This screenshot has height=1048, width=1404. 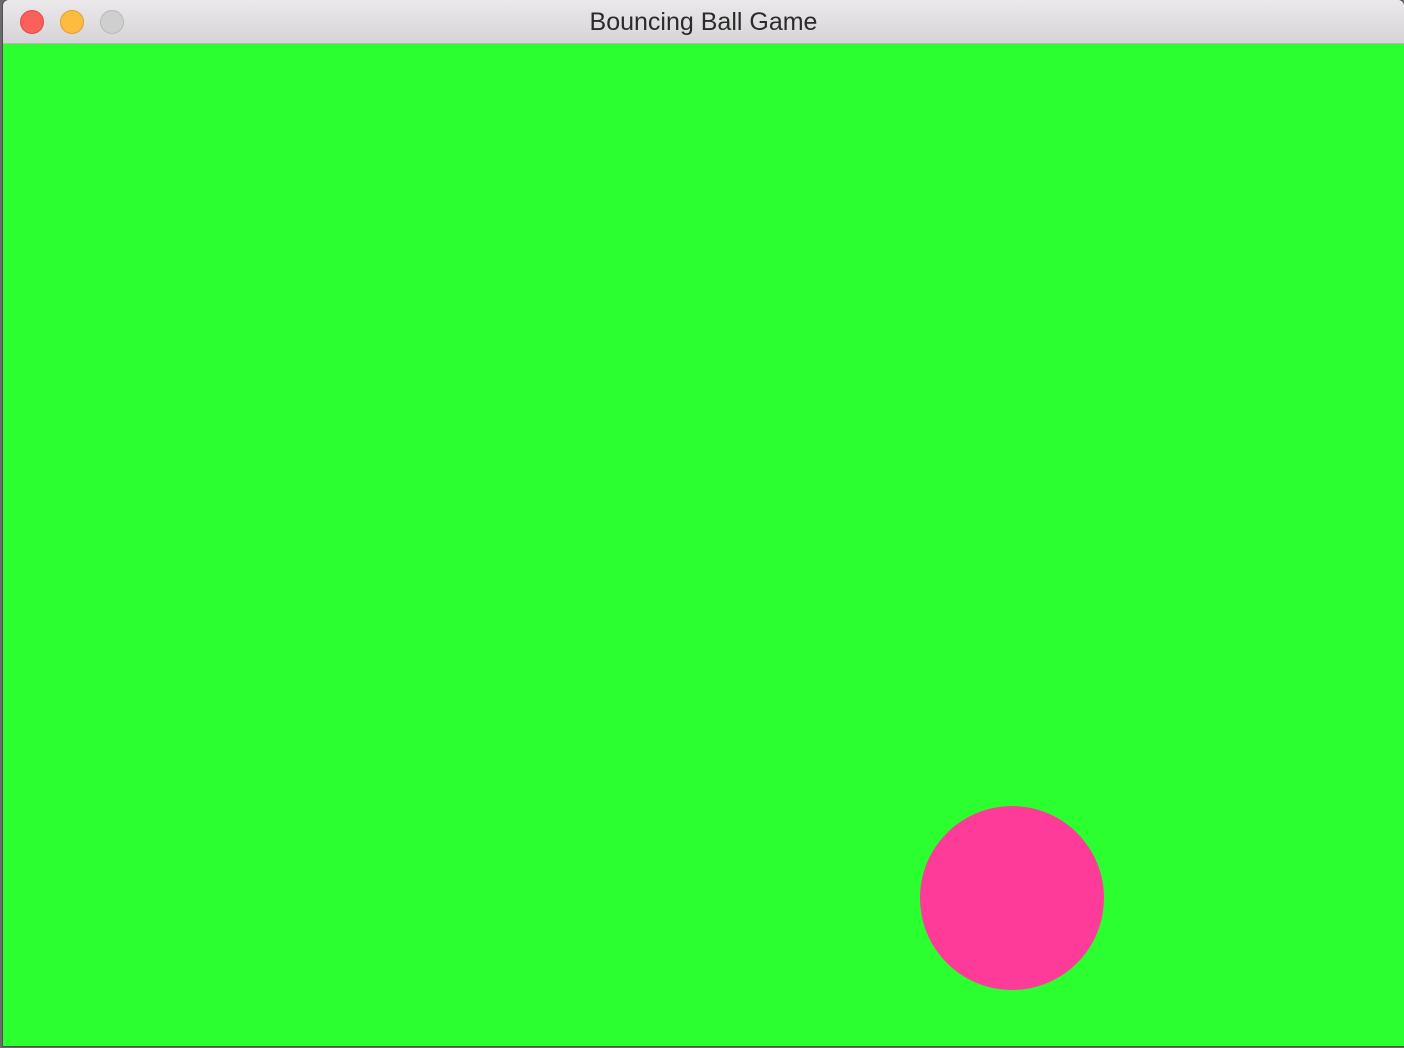 I want to click on window-title: Bouncing Ball Game, so click(x=703, y=22).